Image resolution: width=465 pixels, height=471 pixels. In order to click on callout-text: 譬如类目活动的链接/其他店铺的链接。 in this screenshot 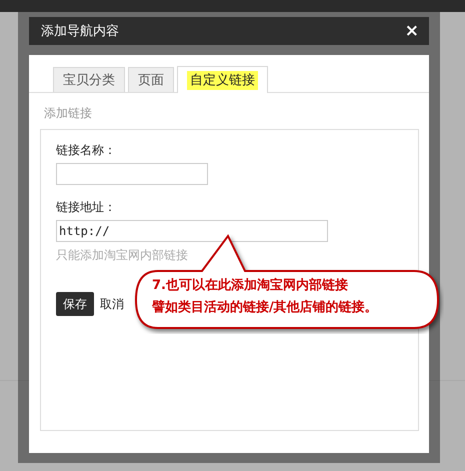, I will do `click(265, 307)`.